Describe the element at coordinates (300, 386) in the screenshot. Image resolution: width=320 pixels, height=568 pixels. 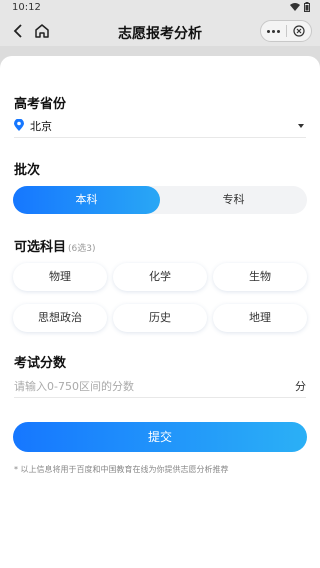
I see `score-unit: 分` at that location.